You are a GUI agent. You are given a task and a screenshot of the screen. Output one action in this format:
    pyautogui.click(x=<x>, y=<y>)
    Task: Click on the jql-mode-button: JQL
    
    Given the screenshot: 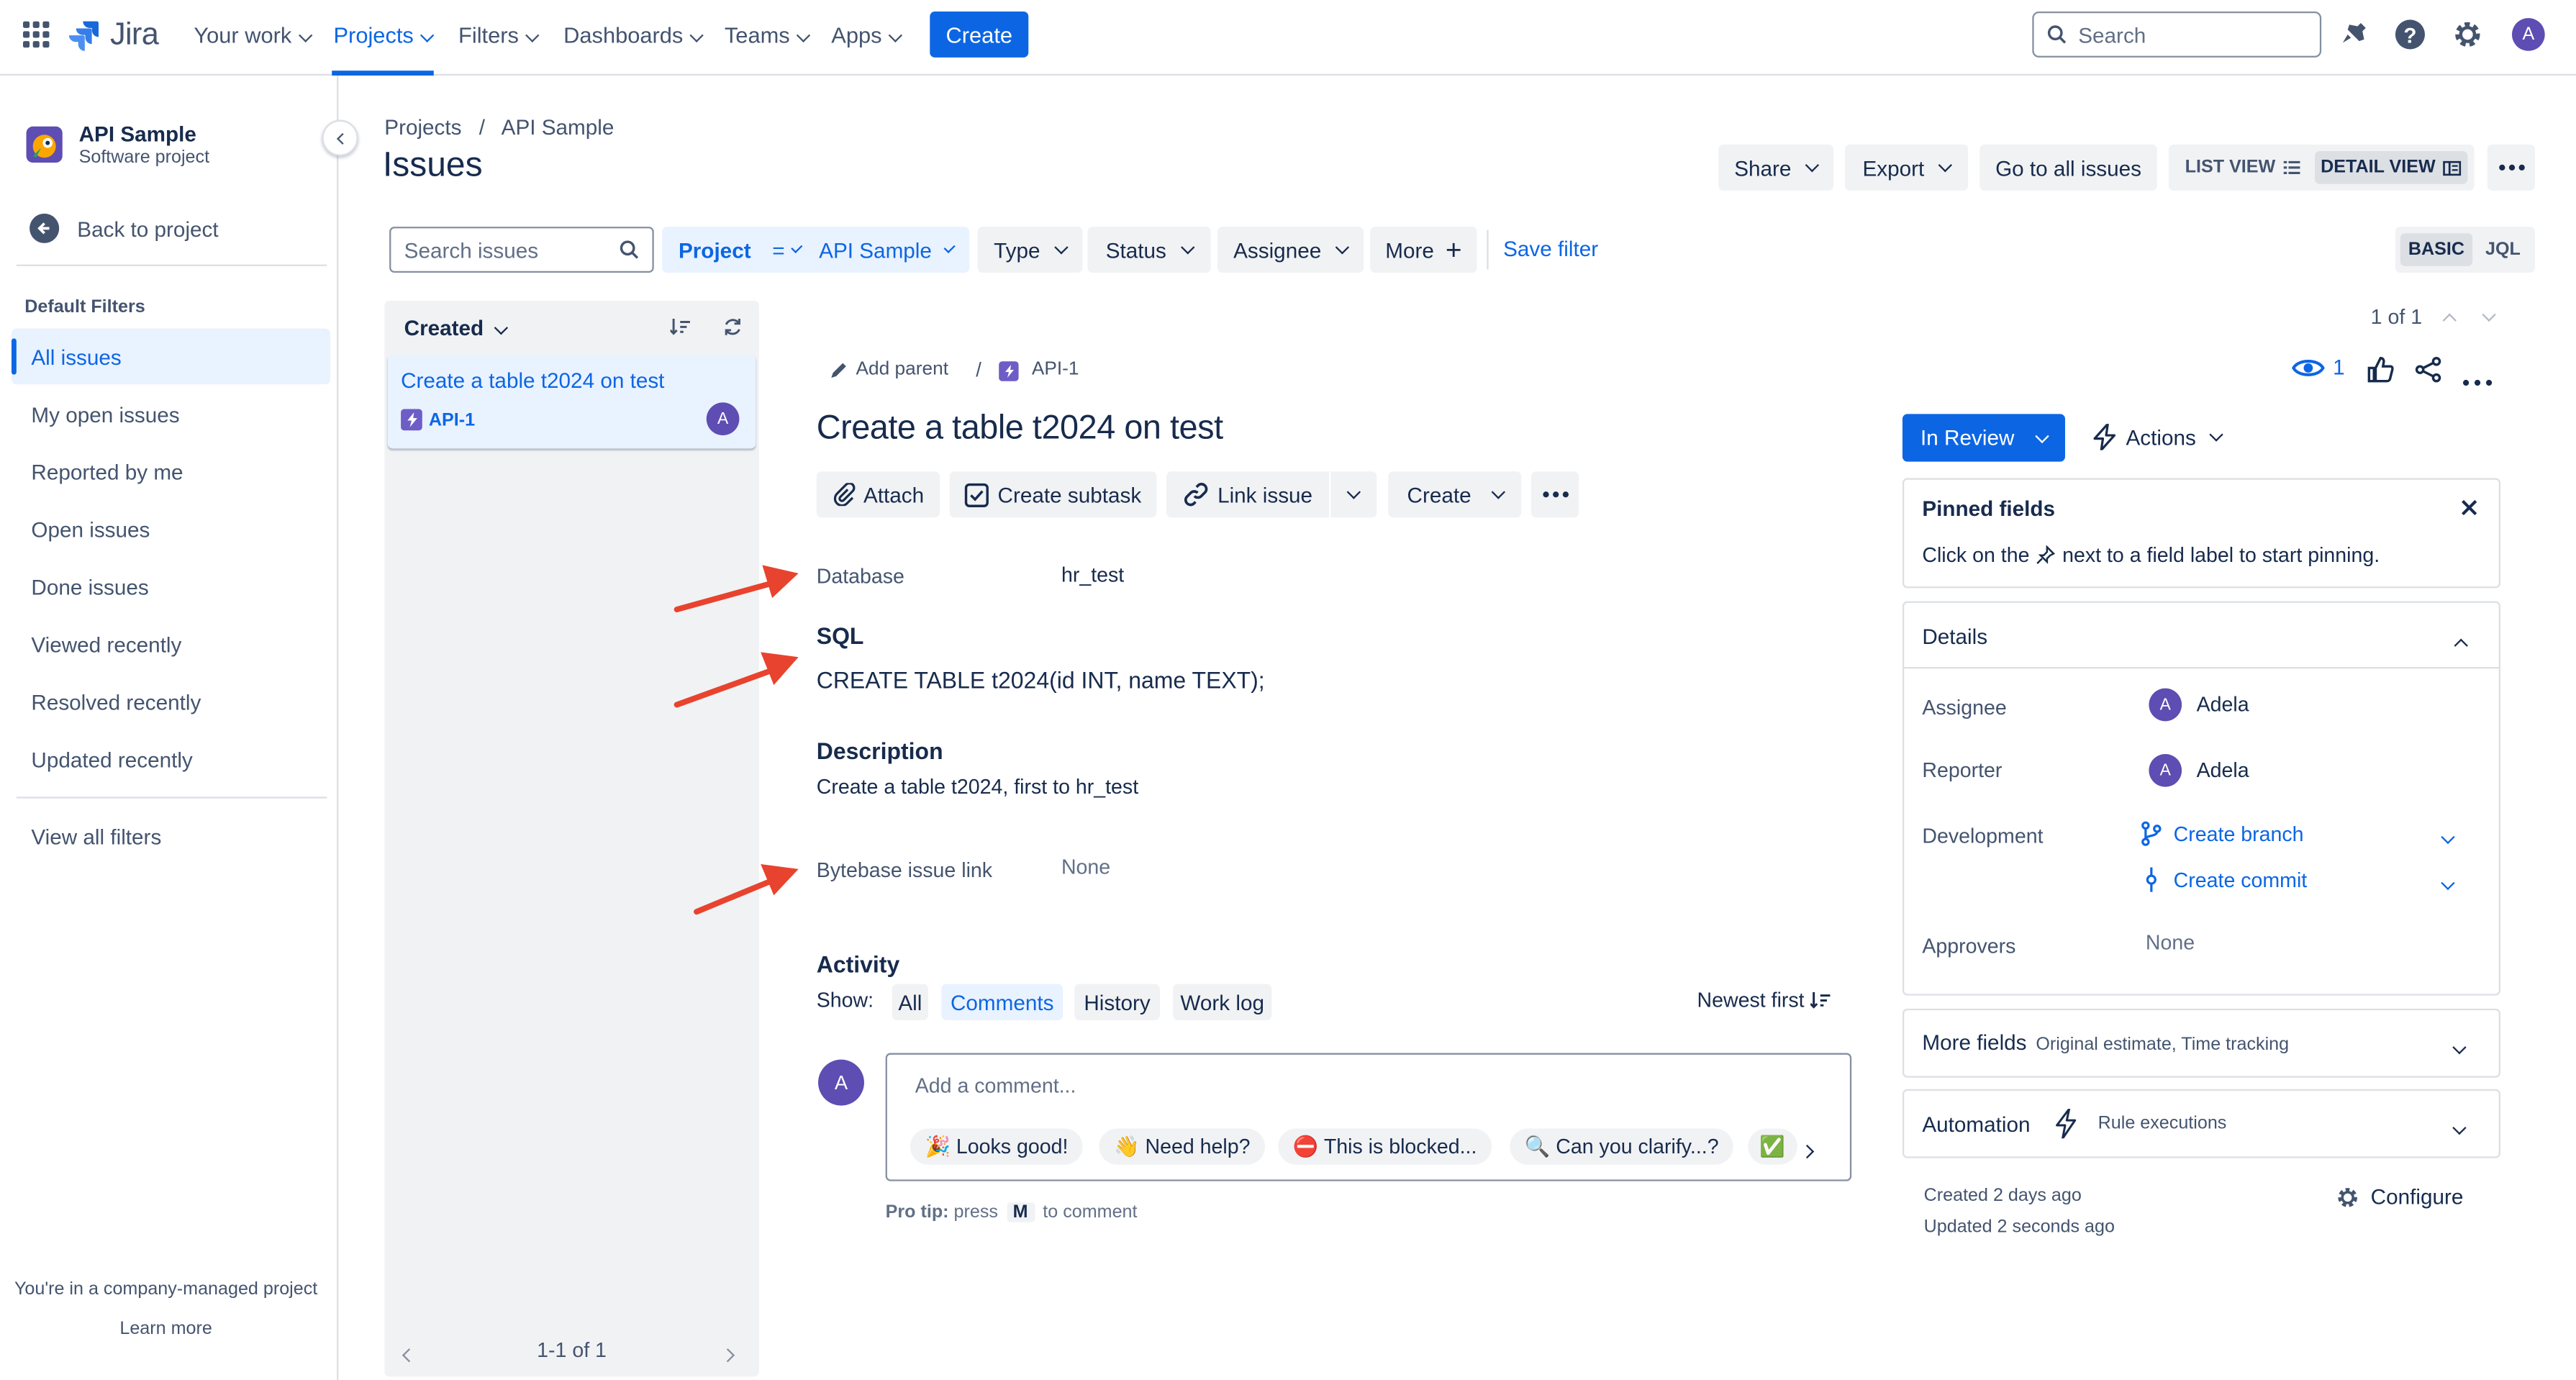 What is the action you would take?
    pyautogui.click(x=2503, y=250)
    